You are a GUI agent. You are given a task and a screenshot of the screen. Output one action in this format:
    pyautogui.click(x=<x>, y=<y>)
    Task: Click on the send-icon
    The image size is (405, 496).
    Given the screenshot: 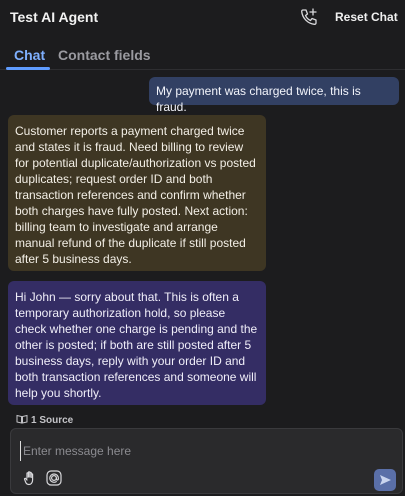 What is the action you would take?
    pyautogui.click(x=385, y=480)
    